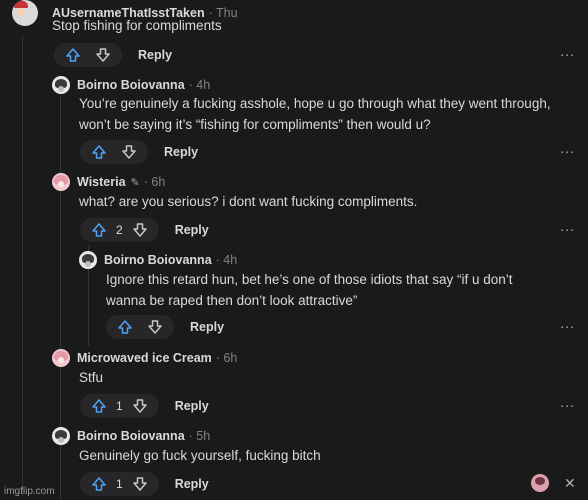 Image resolution: width=588 pixels, height=500 pixels. I want to click on comment-author: Wisteria, so click(101, 182).